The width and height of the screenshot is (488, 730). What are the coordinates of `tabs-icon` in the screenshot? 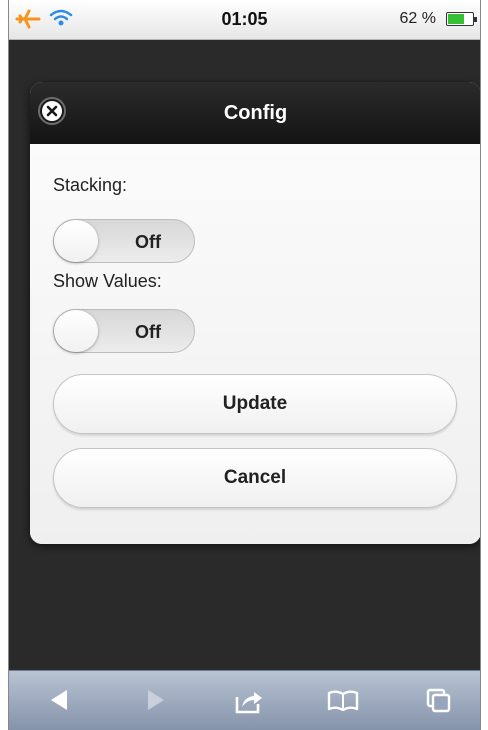 It's located at (439, 701).